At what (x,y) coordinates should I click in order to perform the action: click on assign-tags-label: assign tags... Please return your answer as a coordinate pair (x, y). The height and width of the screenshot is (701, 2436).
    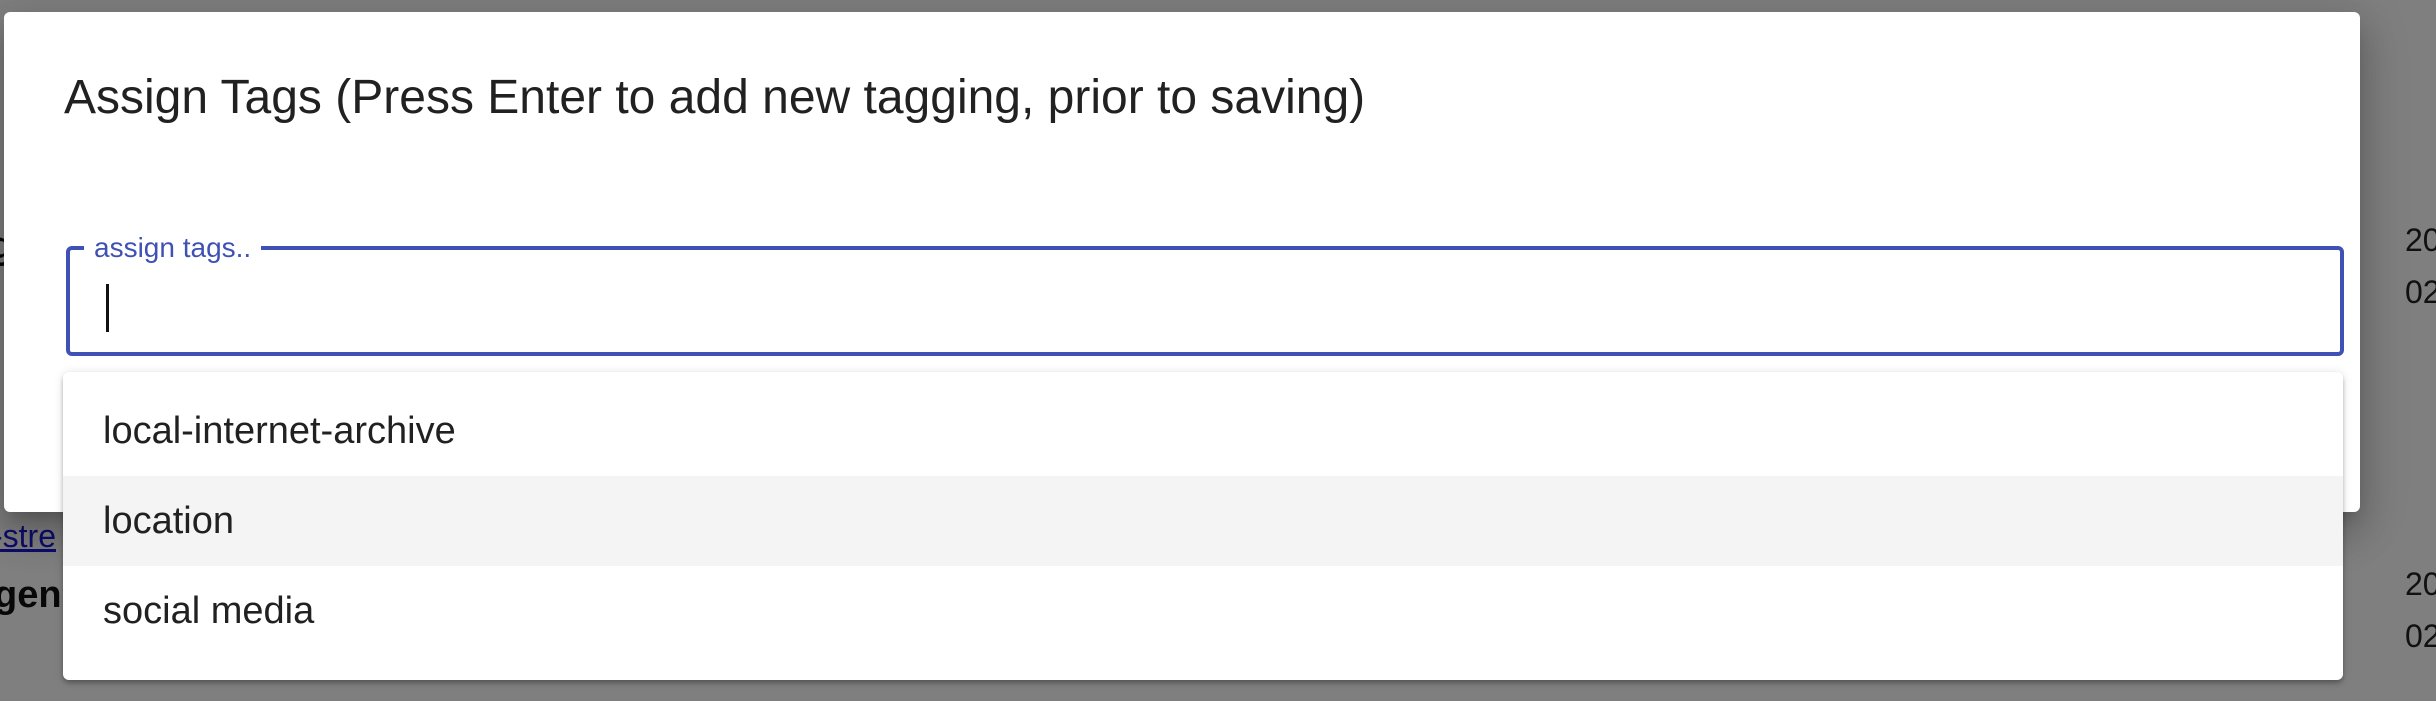
    Looking at the image, I should click on (173, 247).